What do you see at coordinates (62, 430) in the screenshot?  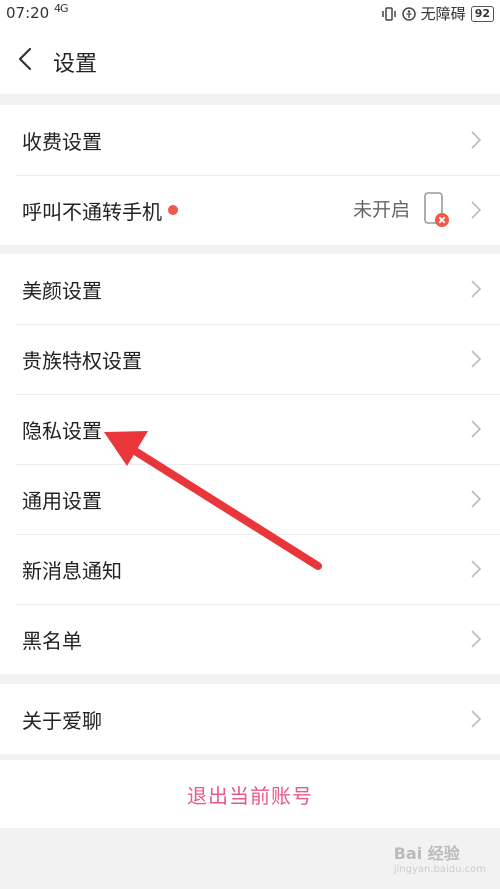 I see `settings-item-label: 隐私设置` at bounding box center [62, 430].